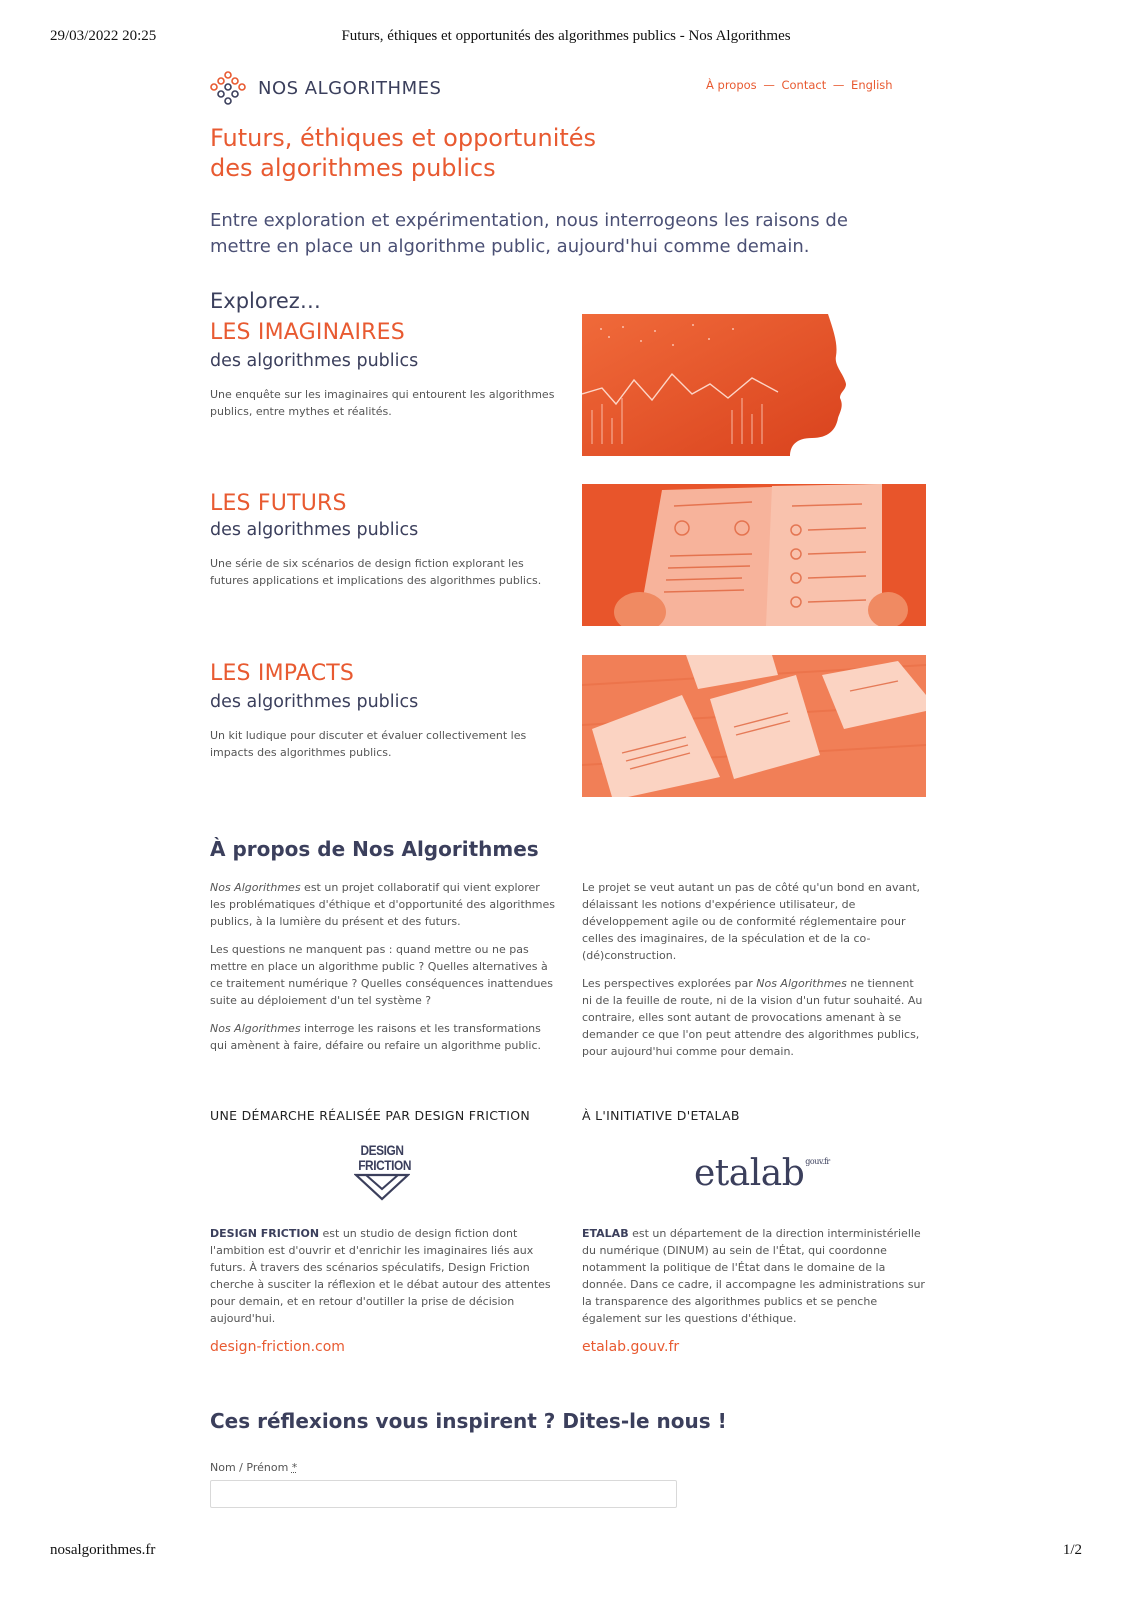 This screenshot has width=1132, height=1600. What do you see at coordinates (254, 1467) in the screenshot?
I see `name-field-label: Nom / Prénom *` at bounding box center [254, 1467].